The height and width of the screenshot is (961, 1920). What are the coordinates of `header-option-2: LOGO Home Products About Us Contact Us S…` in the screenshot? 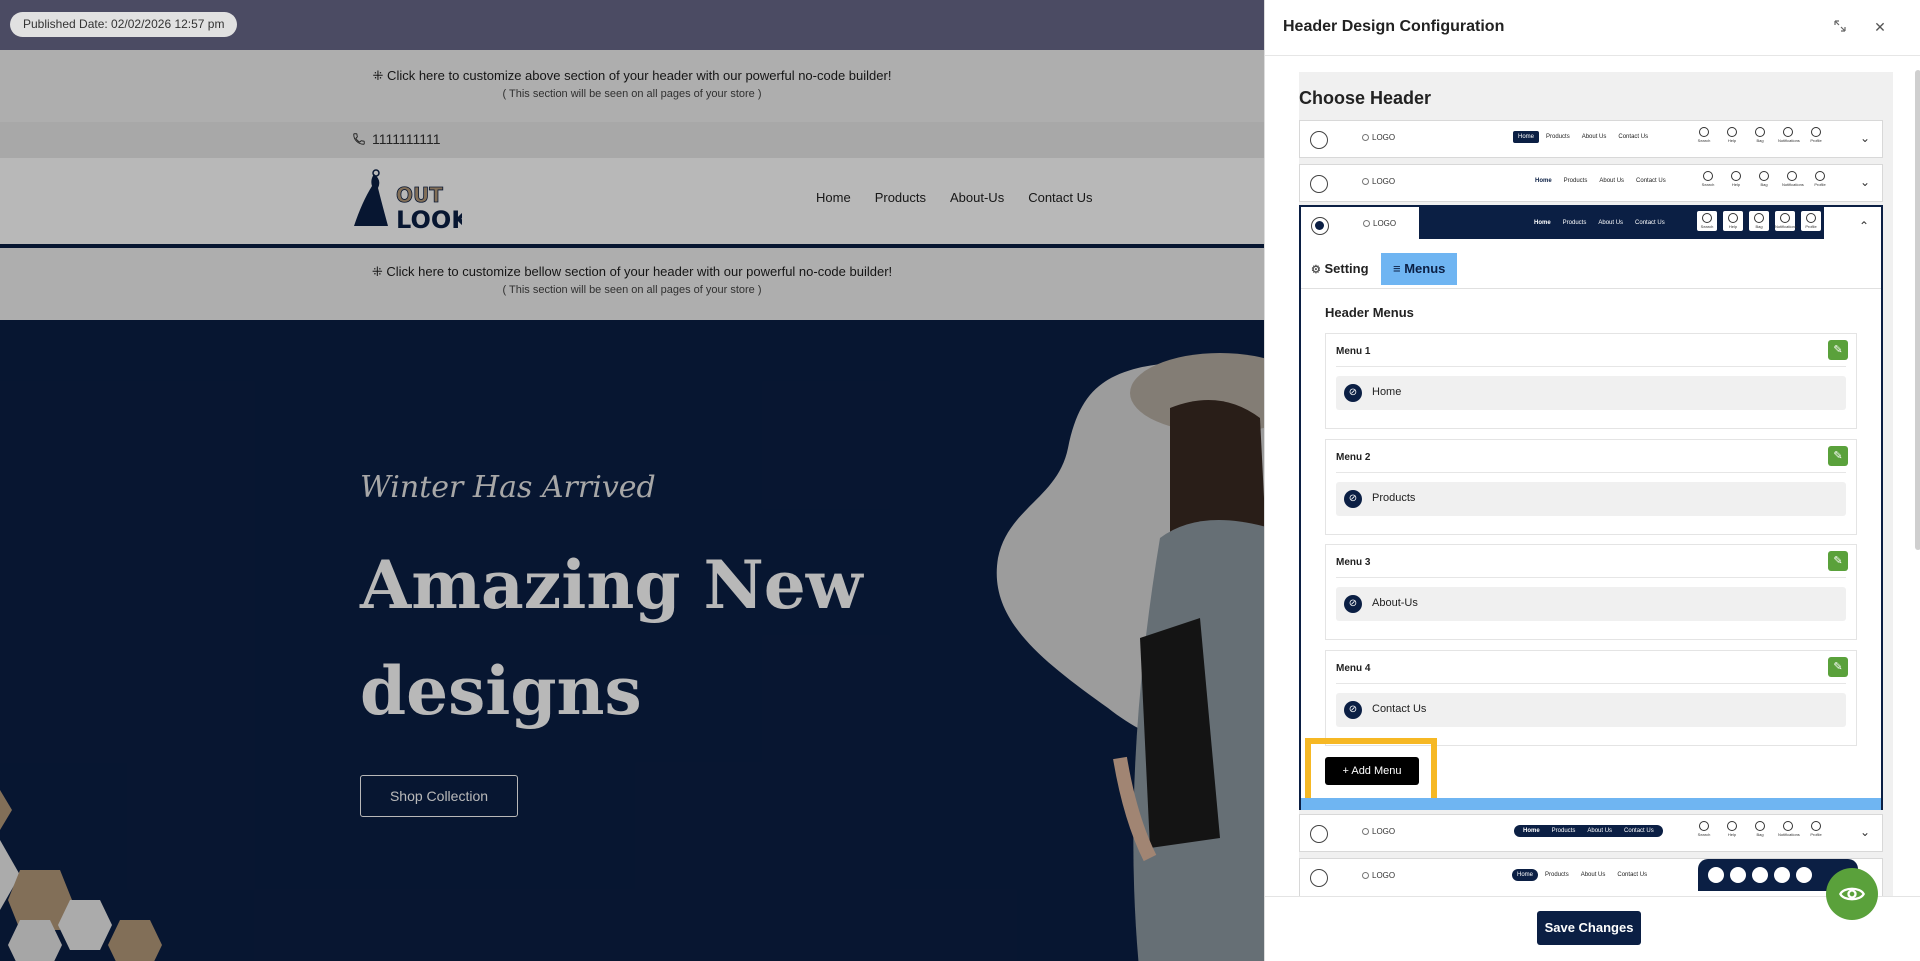 It's located at (1591, 183).